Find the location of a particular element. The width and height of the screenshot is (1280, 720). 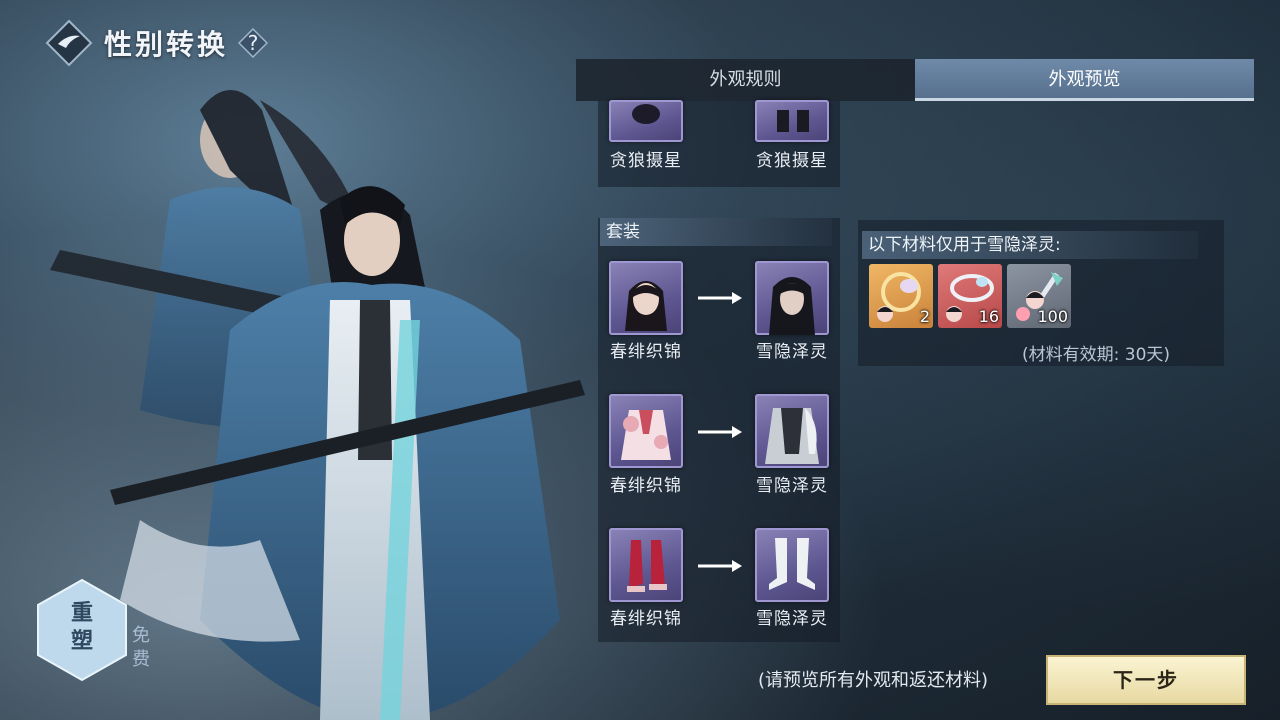

top-item-to-label: 贪狼摄星 is located at coordinates (792, 161).